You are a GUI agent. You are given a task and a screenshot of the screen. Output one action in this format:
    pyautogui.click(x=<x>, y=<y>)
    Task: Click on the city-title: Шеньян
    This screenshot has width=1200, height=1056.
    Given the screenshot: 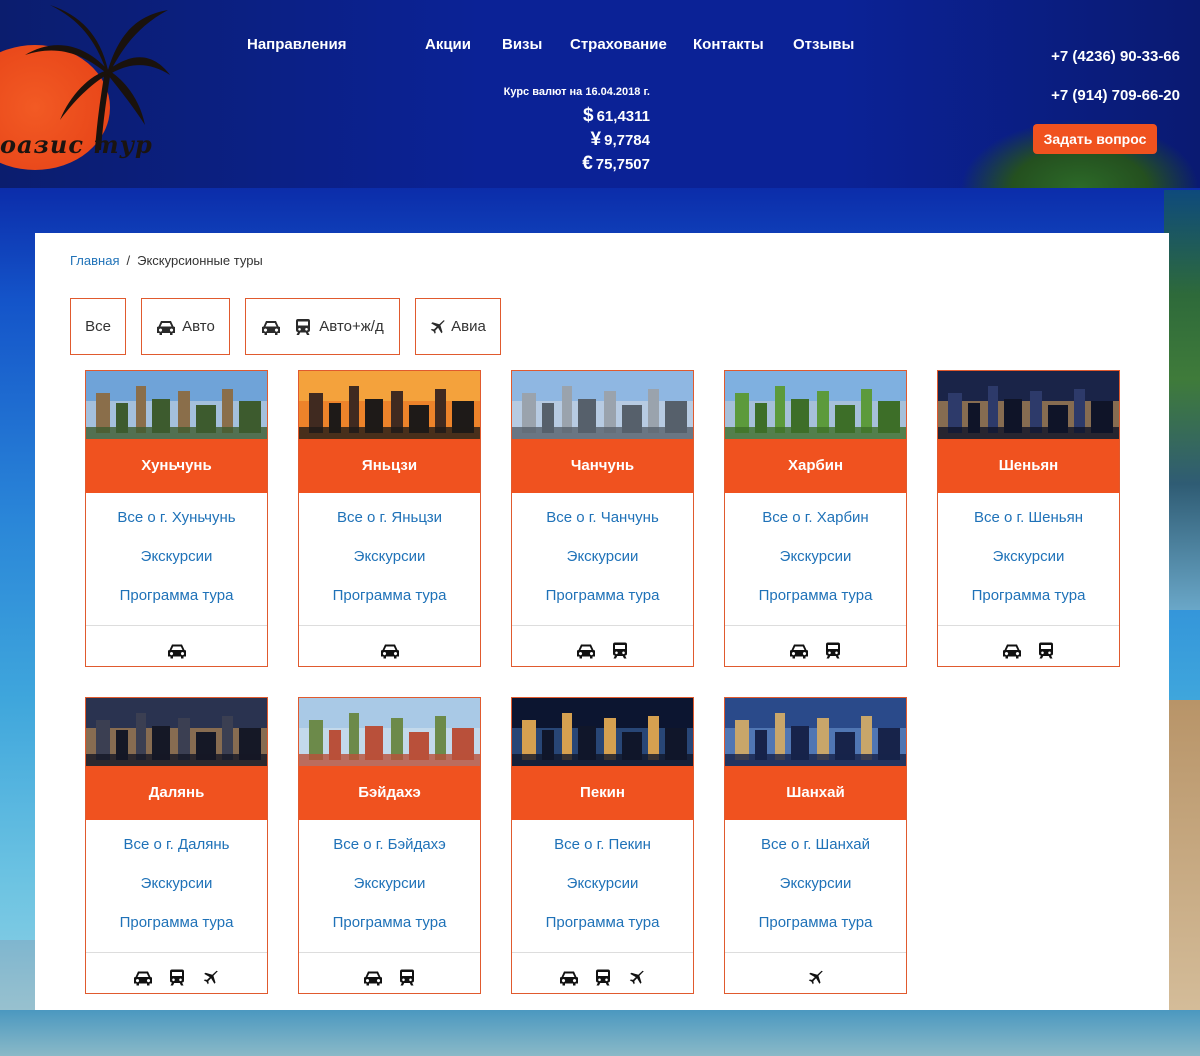 What is the action you would take?
    pyautogui.click(x=1028, y=466)
    